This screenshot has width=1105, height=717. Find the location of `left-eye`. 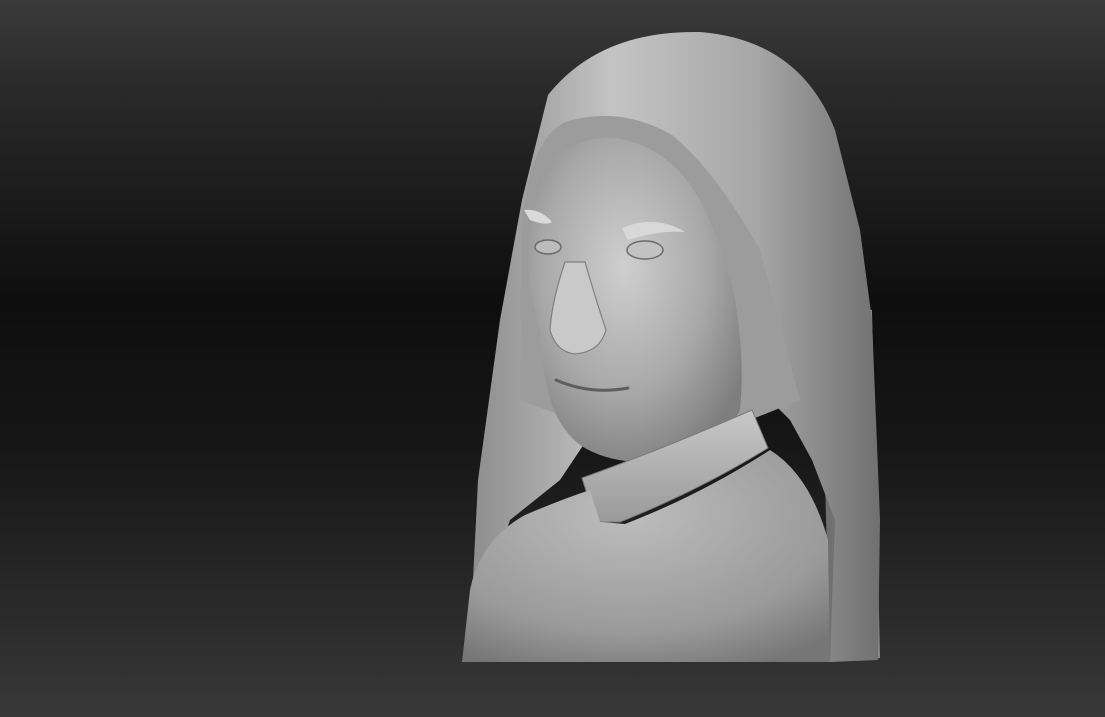

left-eye is located at coordinates (548, 247).